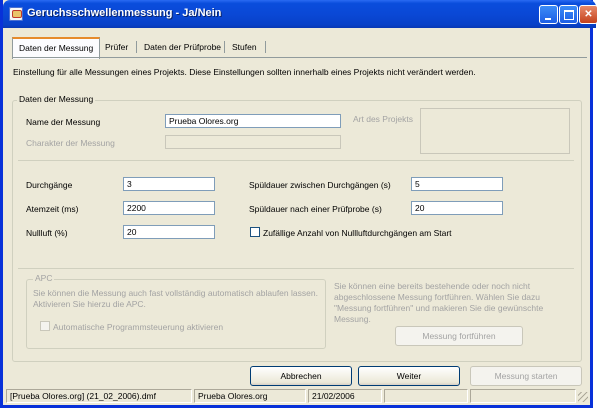 Image resolution: width=601 pixels, height=418 pixels. Describe the element at coordinates (47, 233) in the screenshot. I see `nullluft-label: Nullluft (%)` at that location.